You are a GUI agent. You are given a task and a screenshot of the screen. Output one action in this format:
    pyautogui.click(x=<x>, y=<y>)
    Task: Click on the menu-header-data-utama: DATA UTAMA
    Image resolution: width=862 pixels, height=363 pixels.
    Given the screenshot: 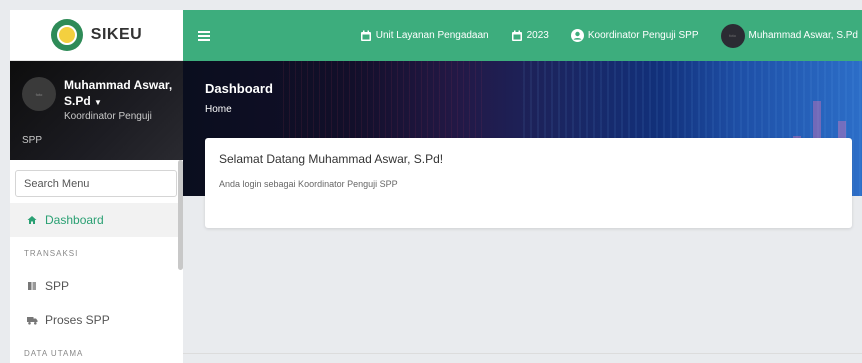 What is the action you would take?
    pyautogui.click(x=54, y=353)
    